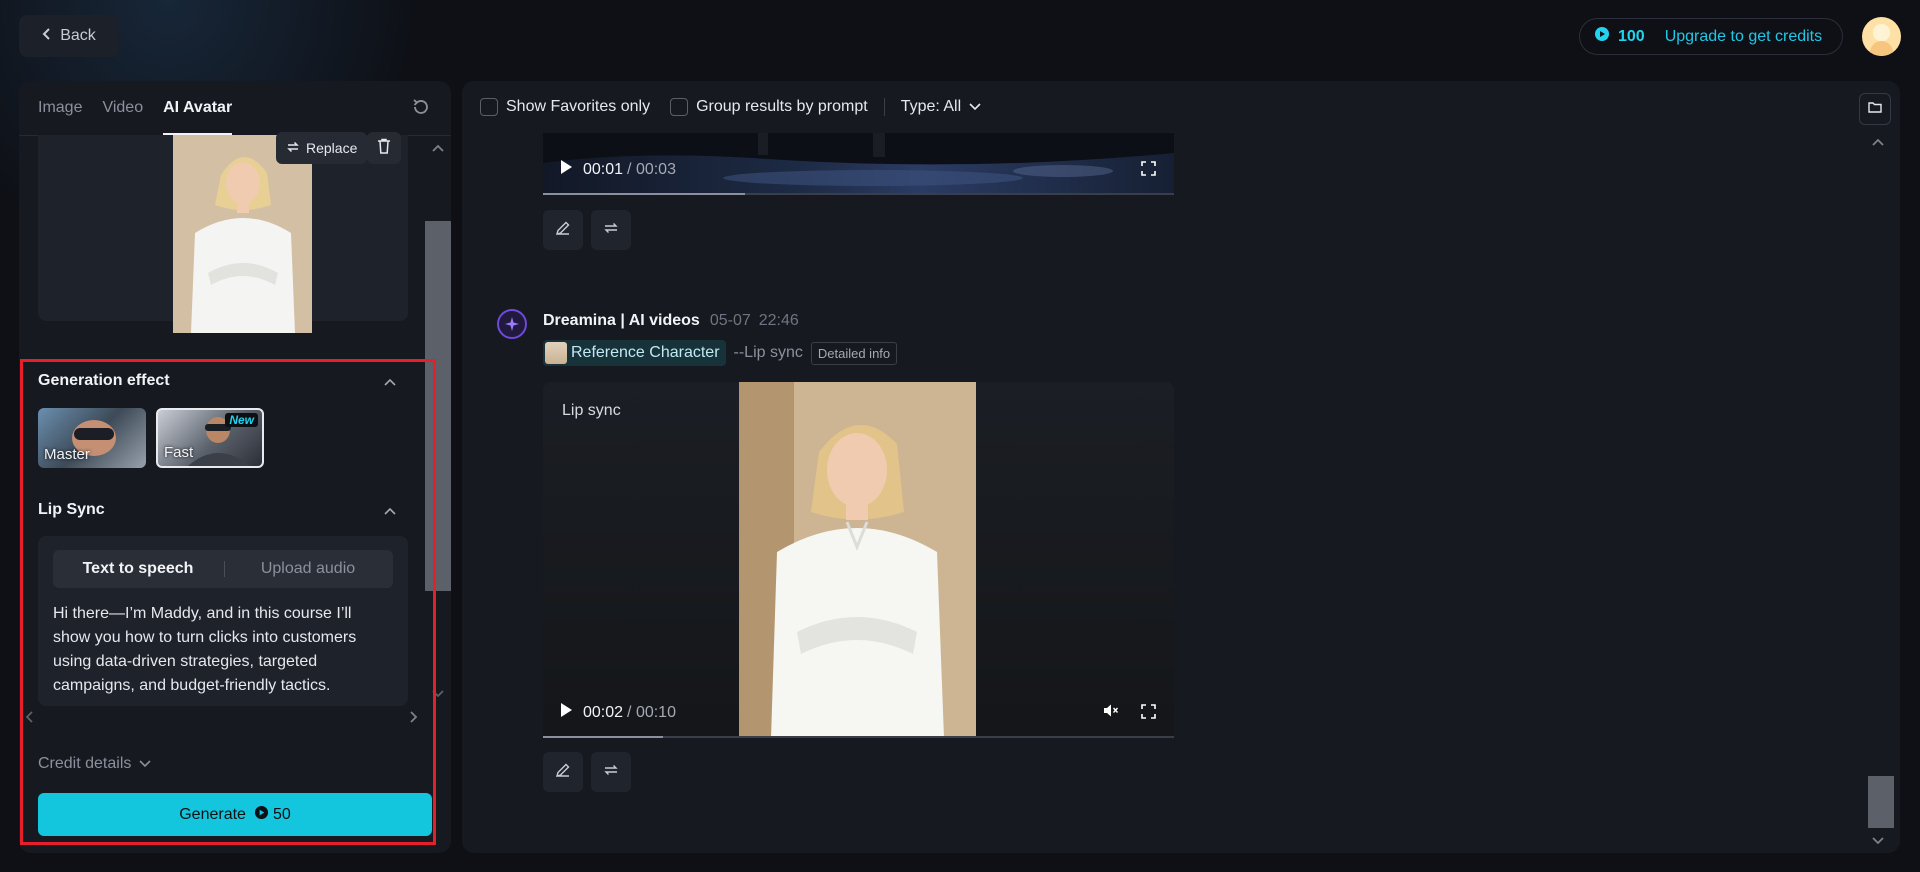 The width and height of the screenshot is (1920, 872). What do you see at coordinates (858, 194) in the screenshot?
I see `video-1-progress-bar` at bounding box center [858, 194].